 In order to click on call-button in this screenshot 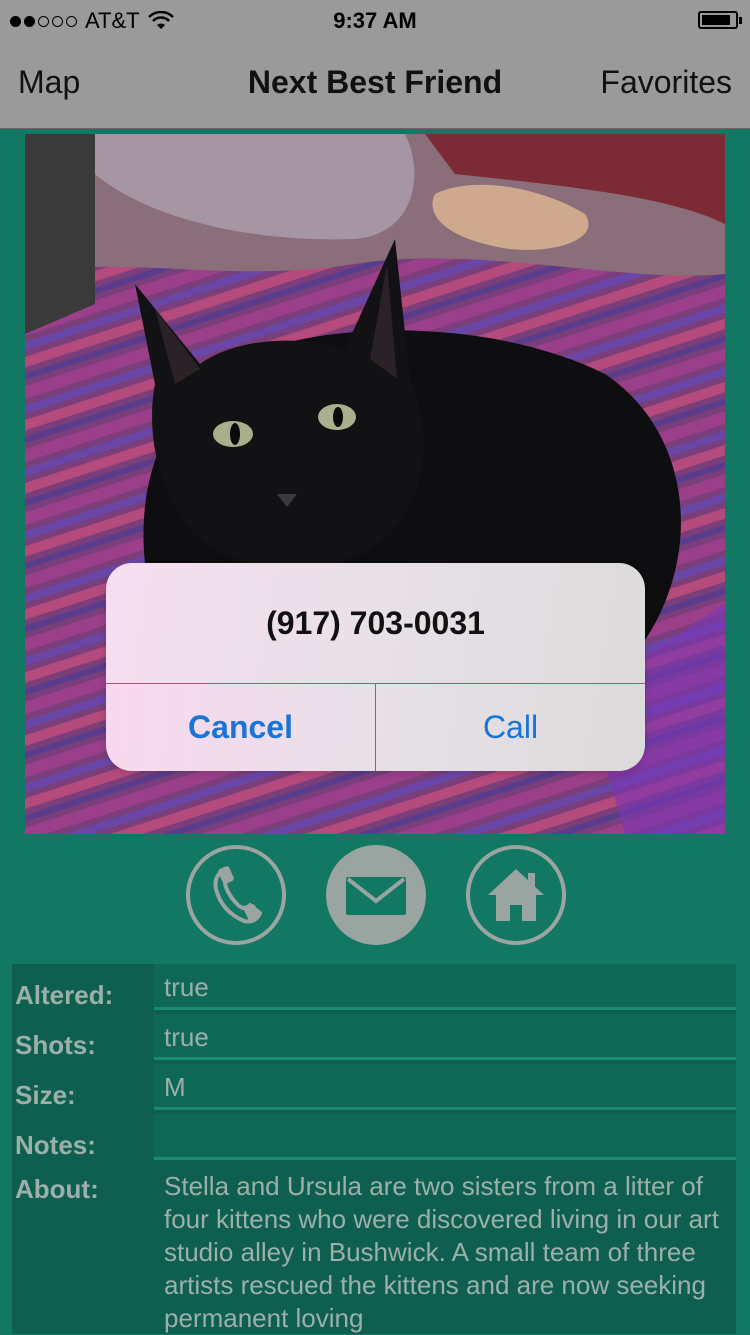, I will do `click(236, 895)`.